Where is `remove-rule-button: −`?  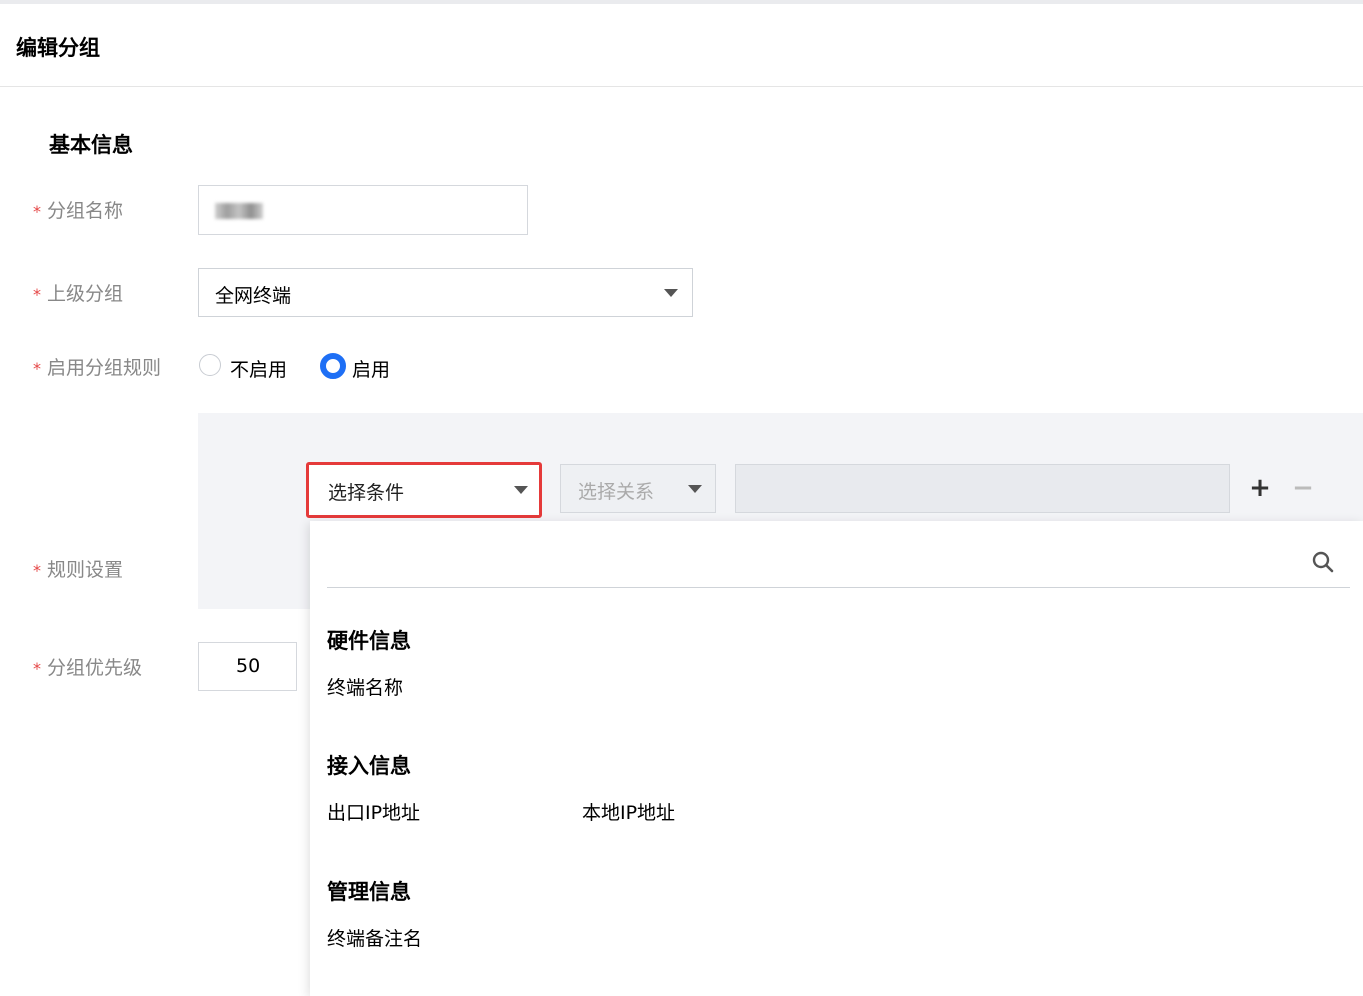
remove-rule-button: − is located at coordinates (1303, 488).